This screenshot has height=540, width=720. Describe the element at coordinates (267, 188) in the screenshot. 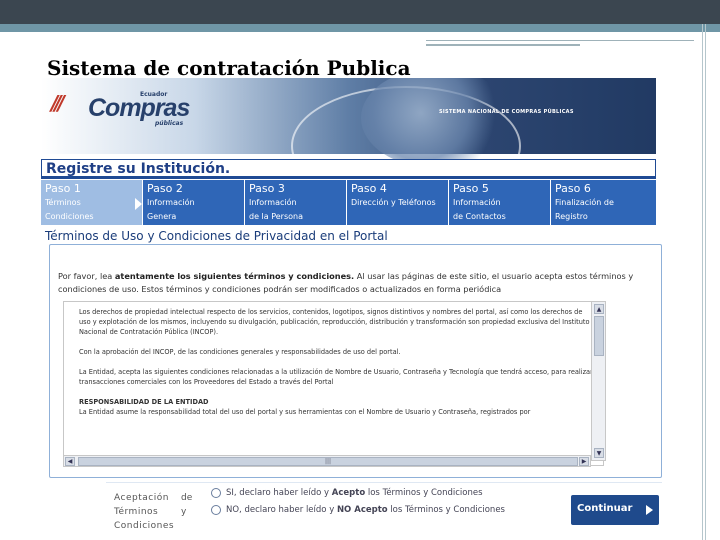

I see `step-number: Paso 3` at that location.